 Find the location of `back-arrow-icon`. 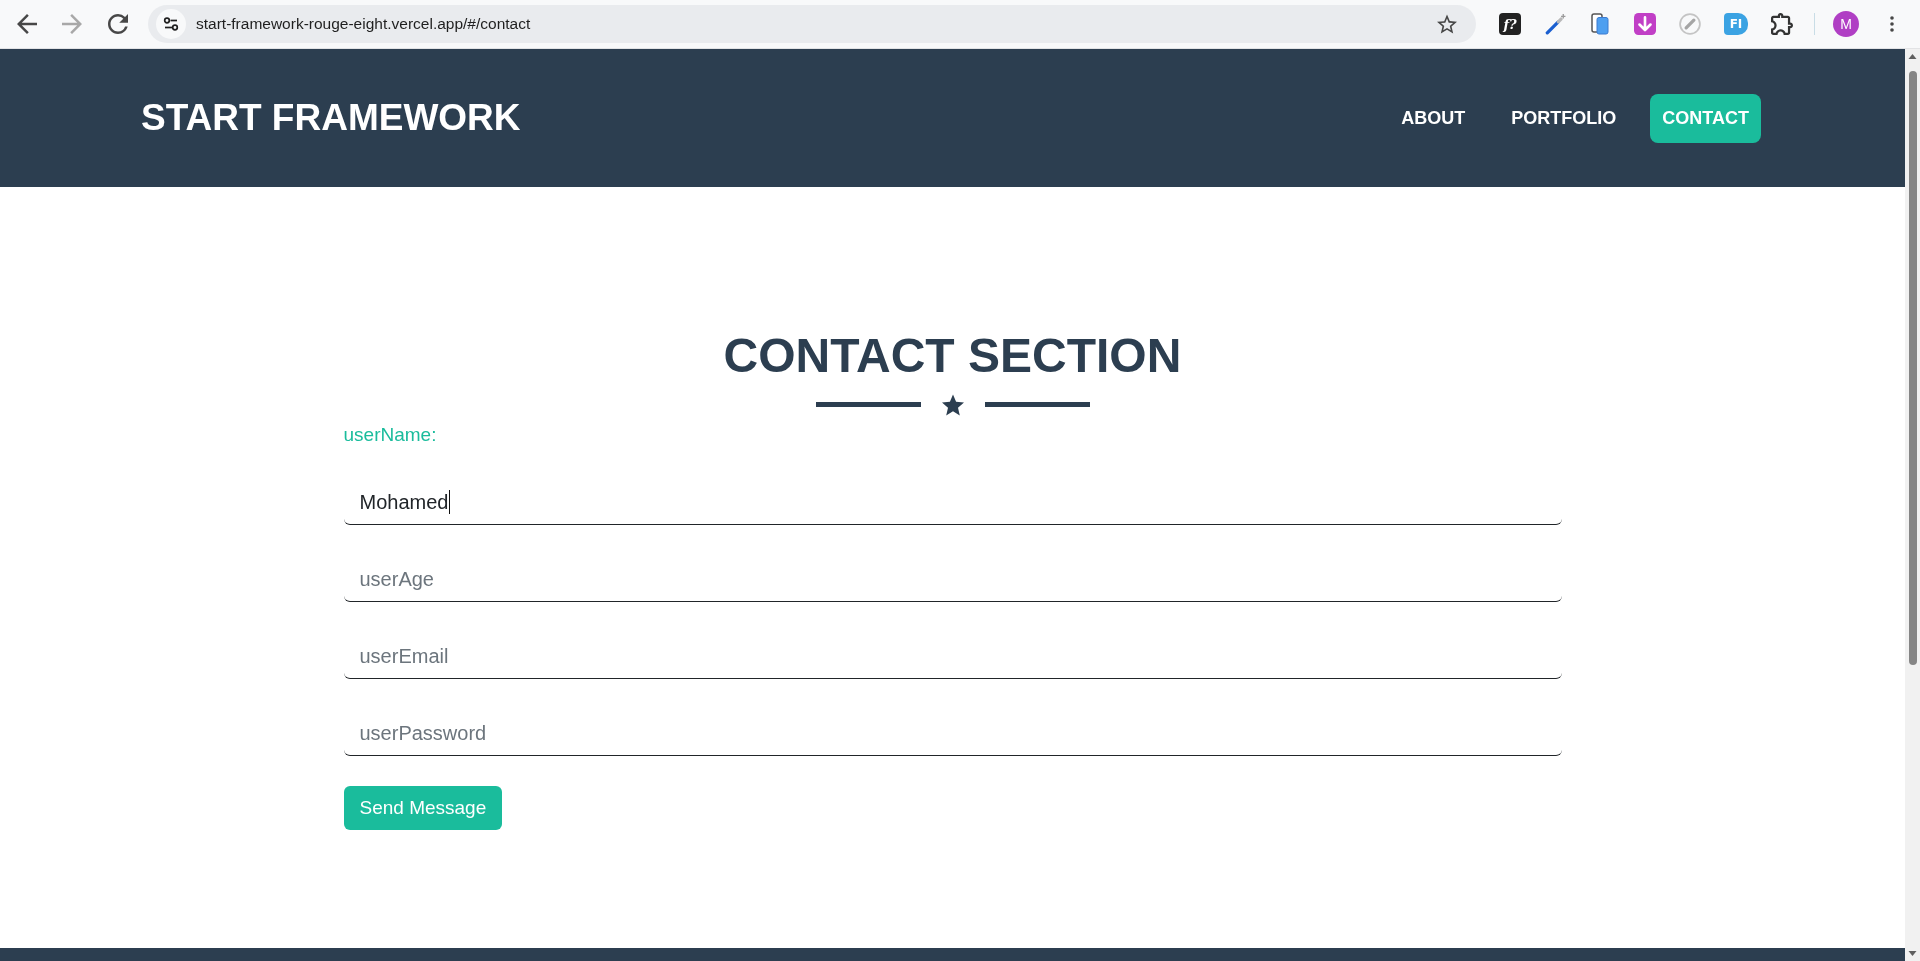

back-arrow-icon is located at coordinates (27, 24).